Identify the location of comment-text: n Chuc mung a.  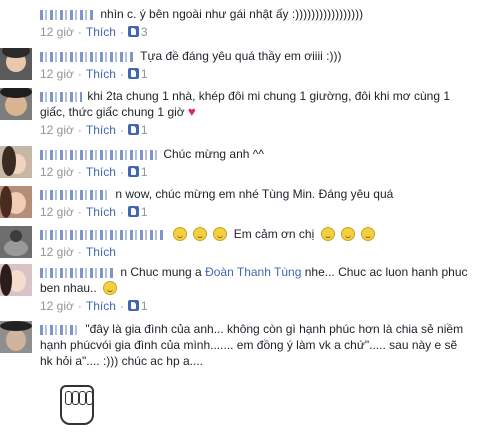
(161, 272).